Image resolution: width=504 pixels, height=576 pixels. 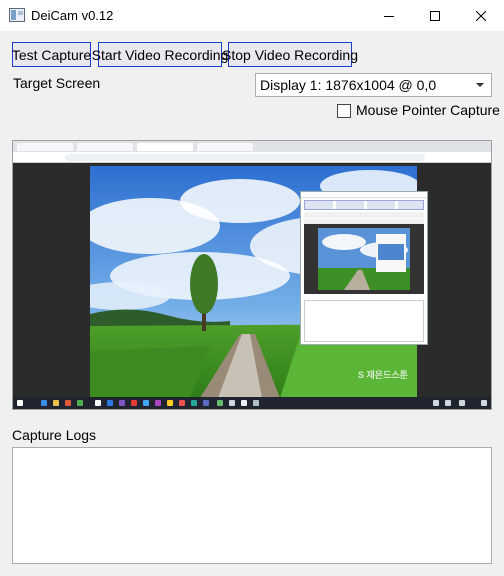 What do you see at coordinates (54, 435) in the screenshot?
I see `capture-logs-label: Capture Logs` at bounding box center [54, 435].